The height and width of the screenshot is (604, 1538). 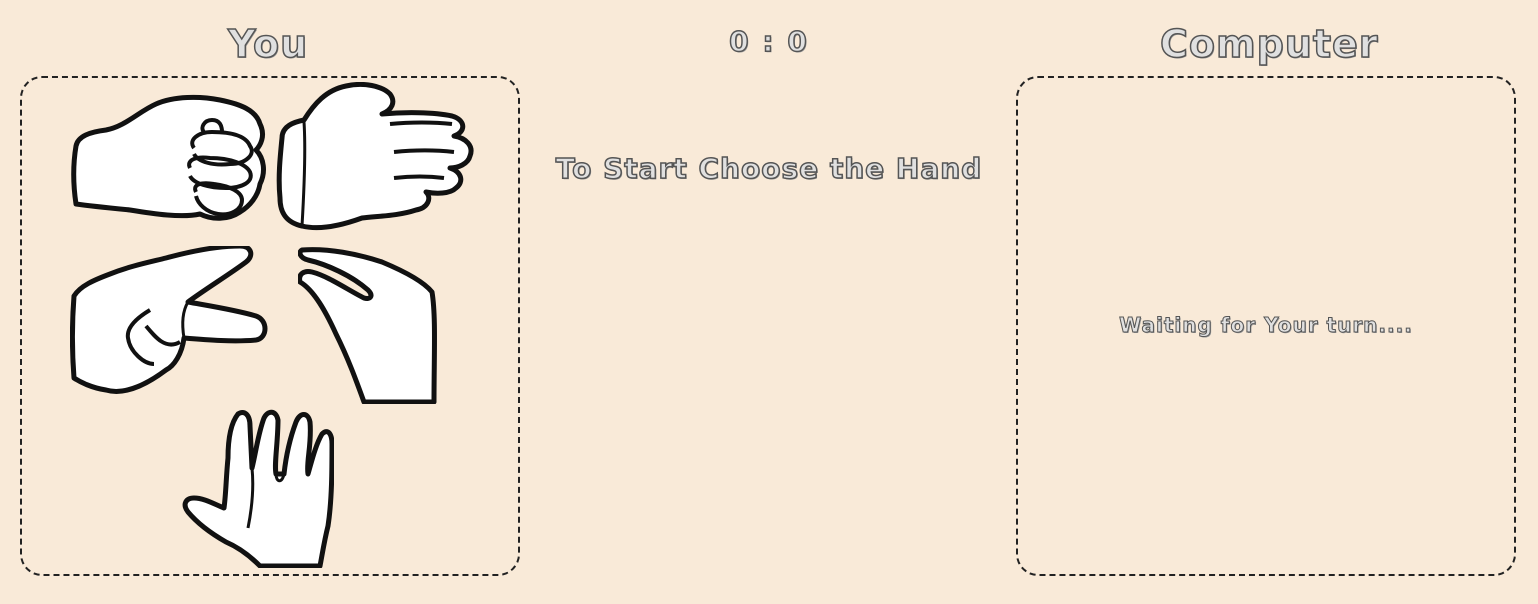 What do you see at coordinates (1269, 44) in the screenshot?
I see `computer-title: Computer` at bounding box center [1269, 44].